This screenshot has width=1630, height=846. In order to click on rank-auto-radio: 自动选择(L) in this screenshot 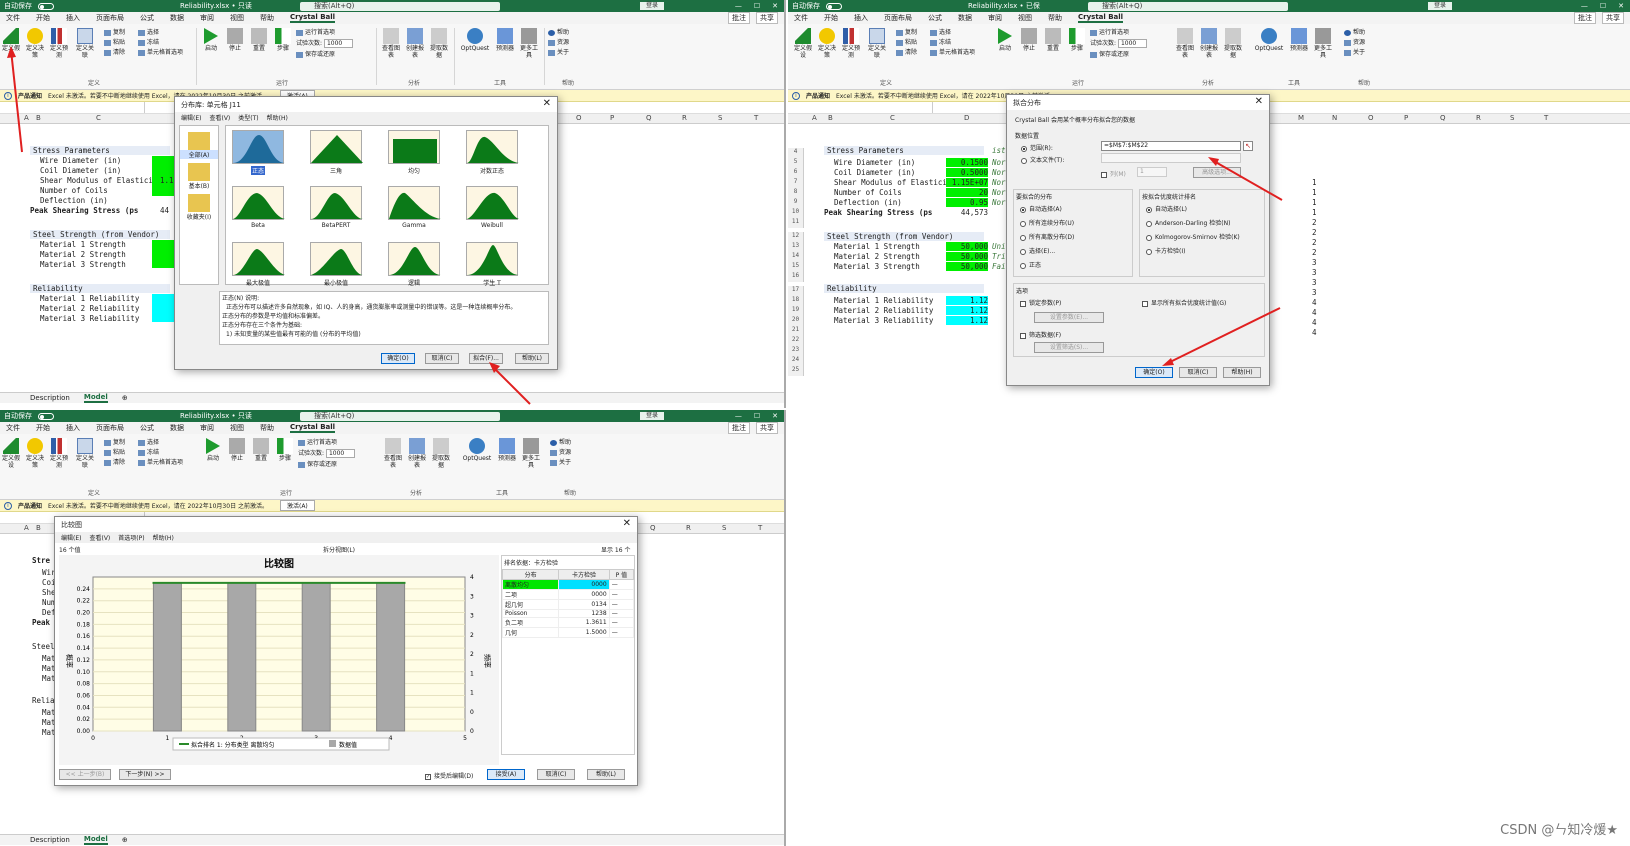, I will do `click(1166, 208)`.